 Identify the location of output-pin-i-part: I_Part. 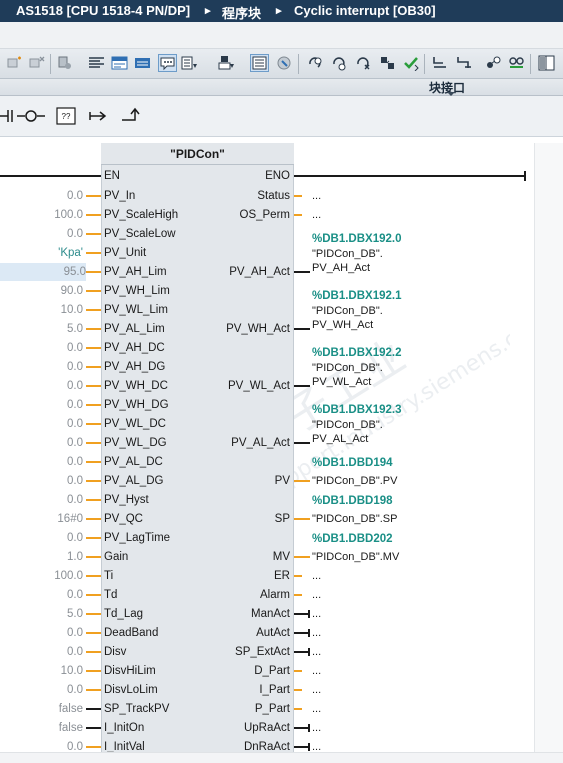
(274, 690).